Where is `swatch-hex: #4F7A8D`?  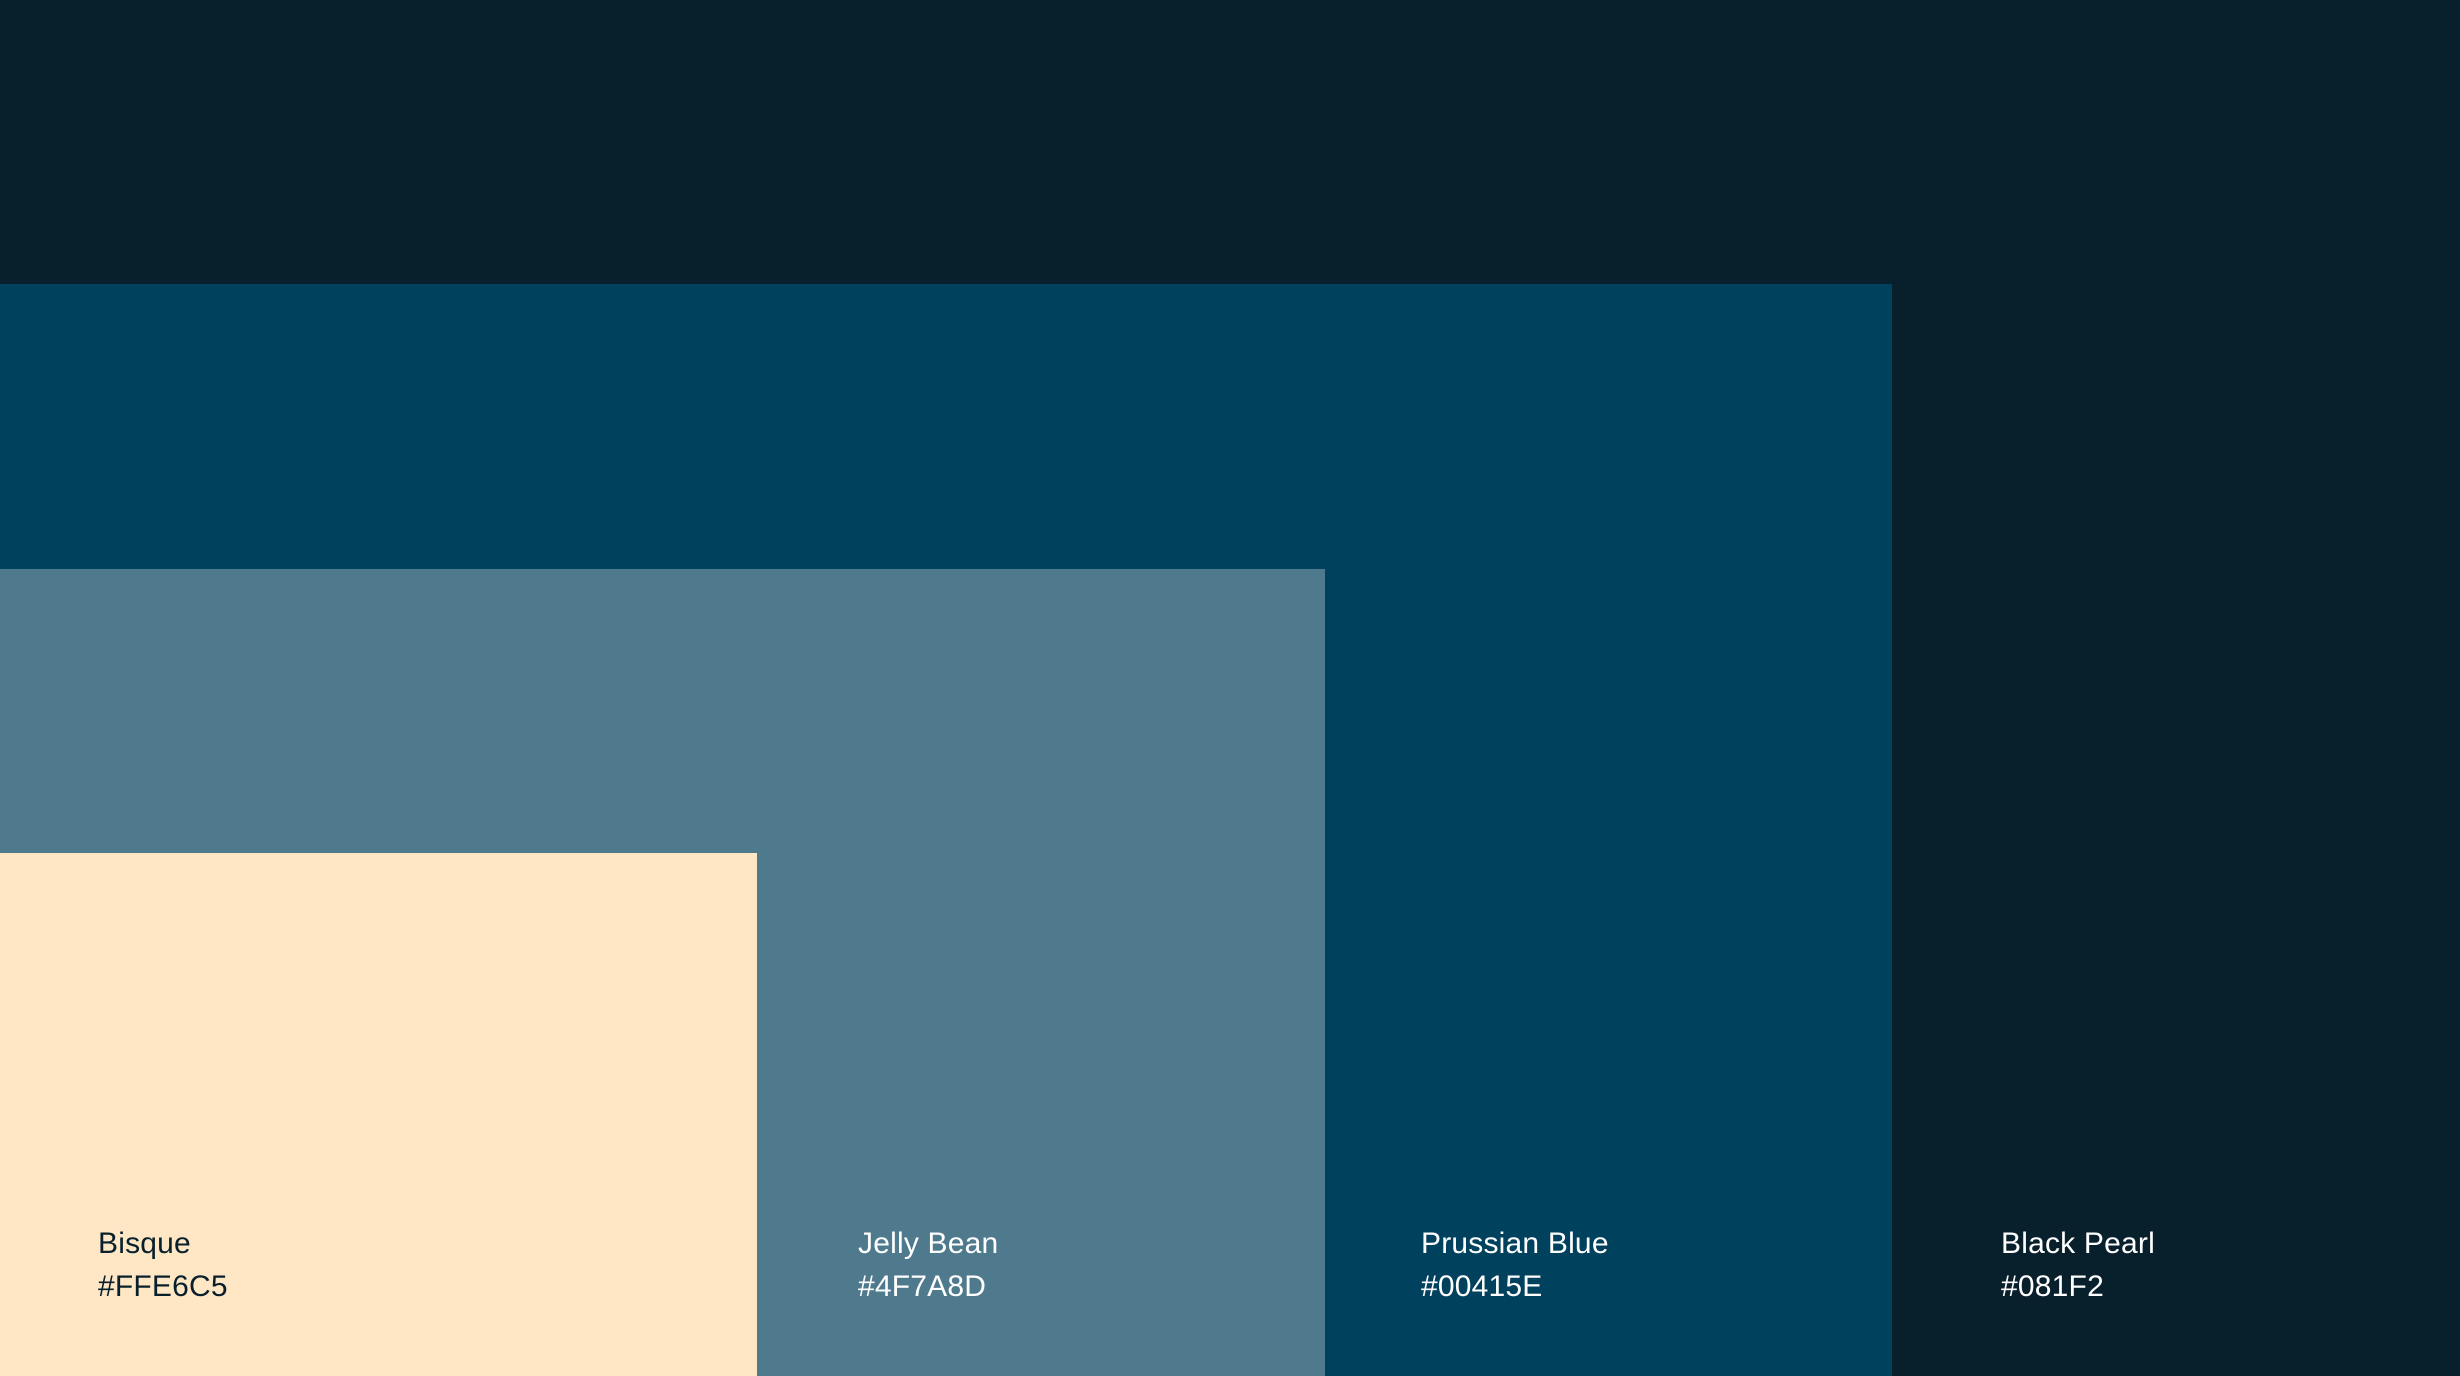
swatch-hex: #4F7A8D is located at coordinates (922, 1286).